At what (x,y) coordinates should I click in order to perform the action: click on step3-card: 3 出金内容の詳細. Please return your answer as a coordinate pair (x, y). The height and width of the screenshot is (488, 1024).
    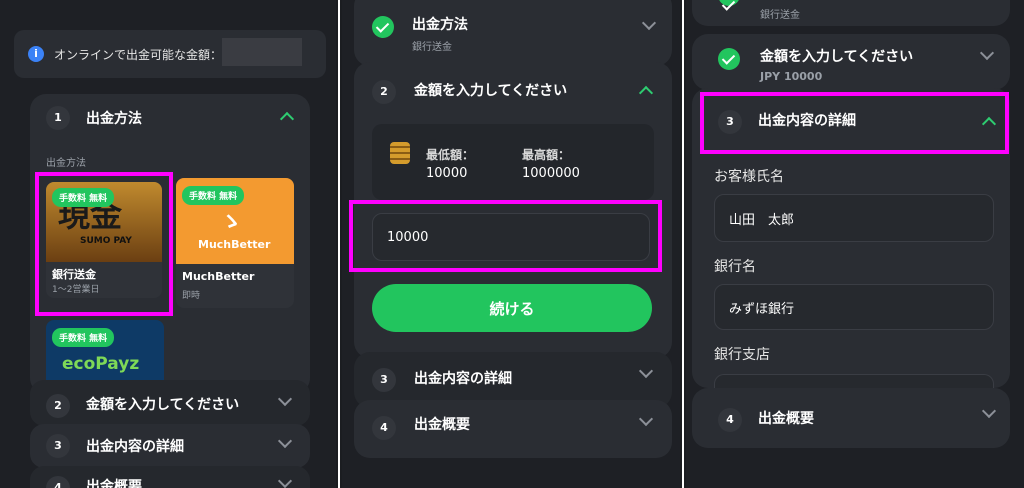
    Looking at the image, I should click on (170, 446).